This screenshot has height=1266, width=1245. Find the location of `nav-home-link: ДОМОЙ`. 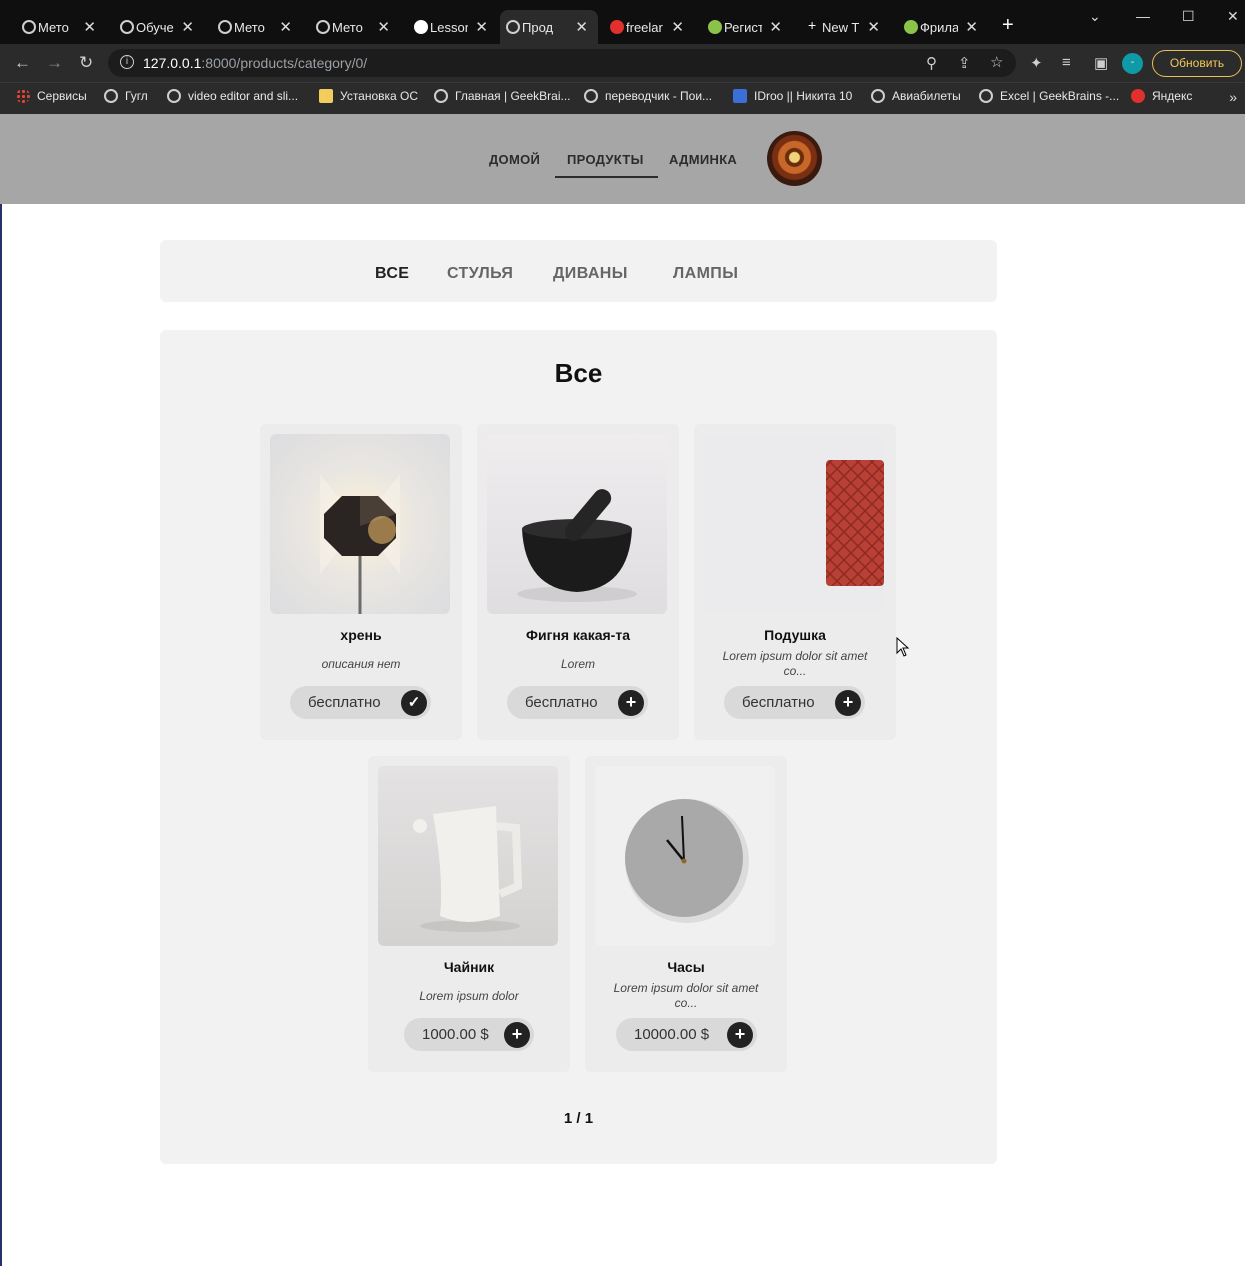

nav-home-link: ДОМОЙ is located at coordinates (514, 159).